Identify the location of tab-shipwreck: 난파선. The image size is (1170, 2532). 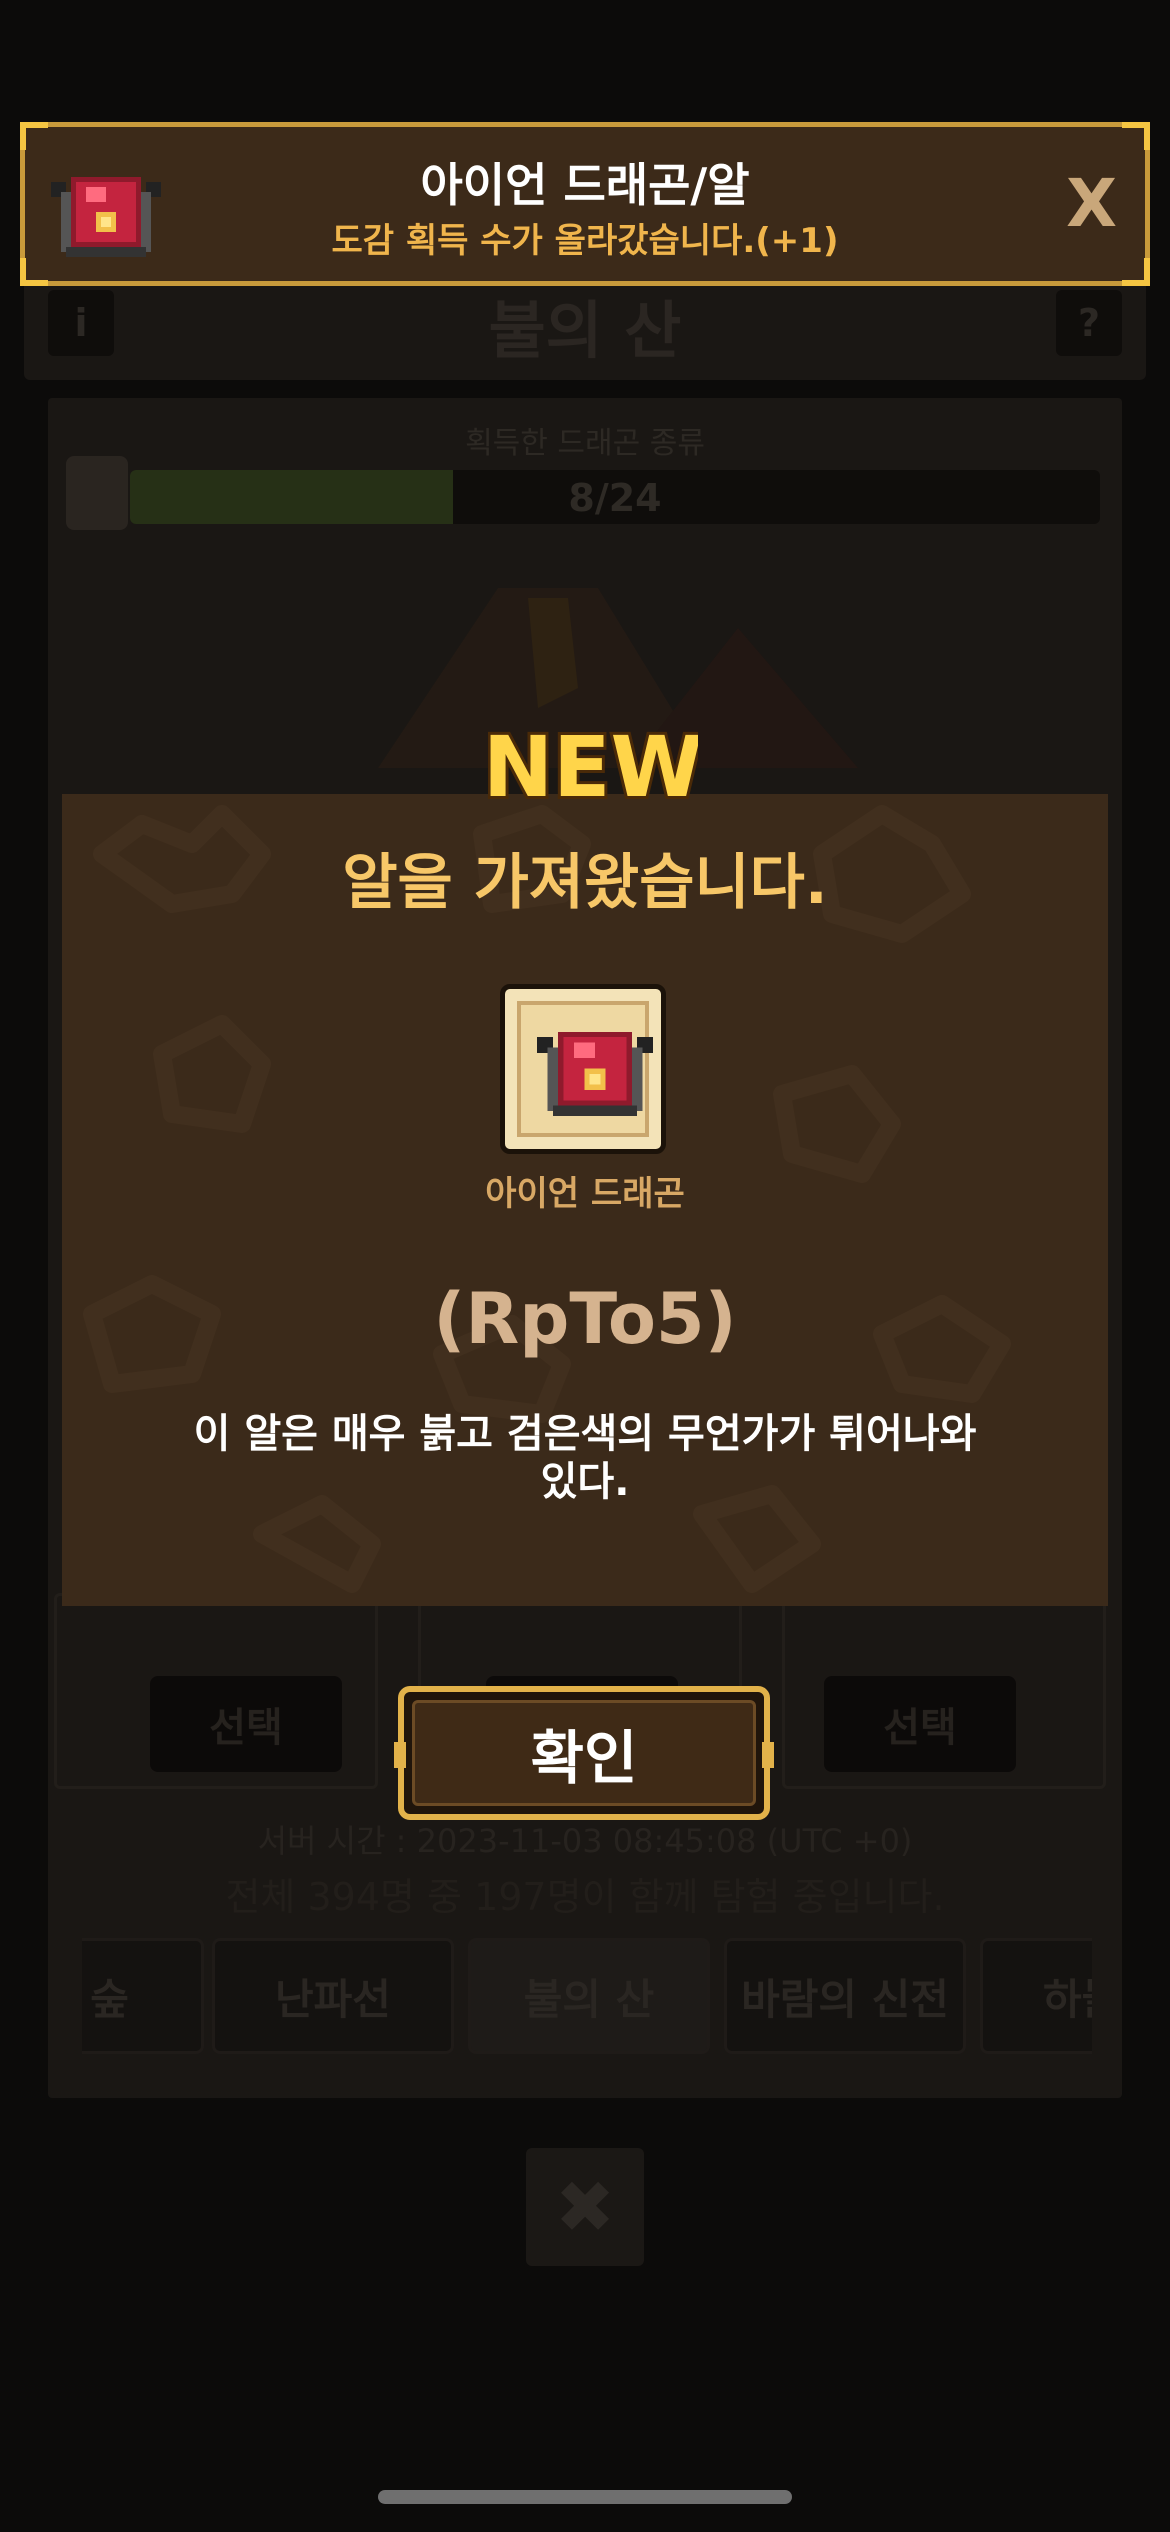
(333, 1996).